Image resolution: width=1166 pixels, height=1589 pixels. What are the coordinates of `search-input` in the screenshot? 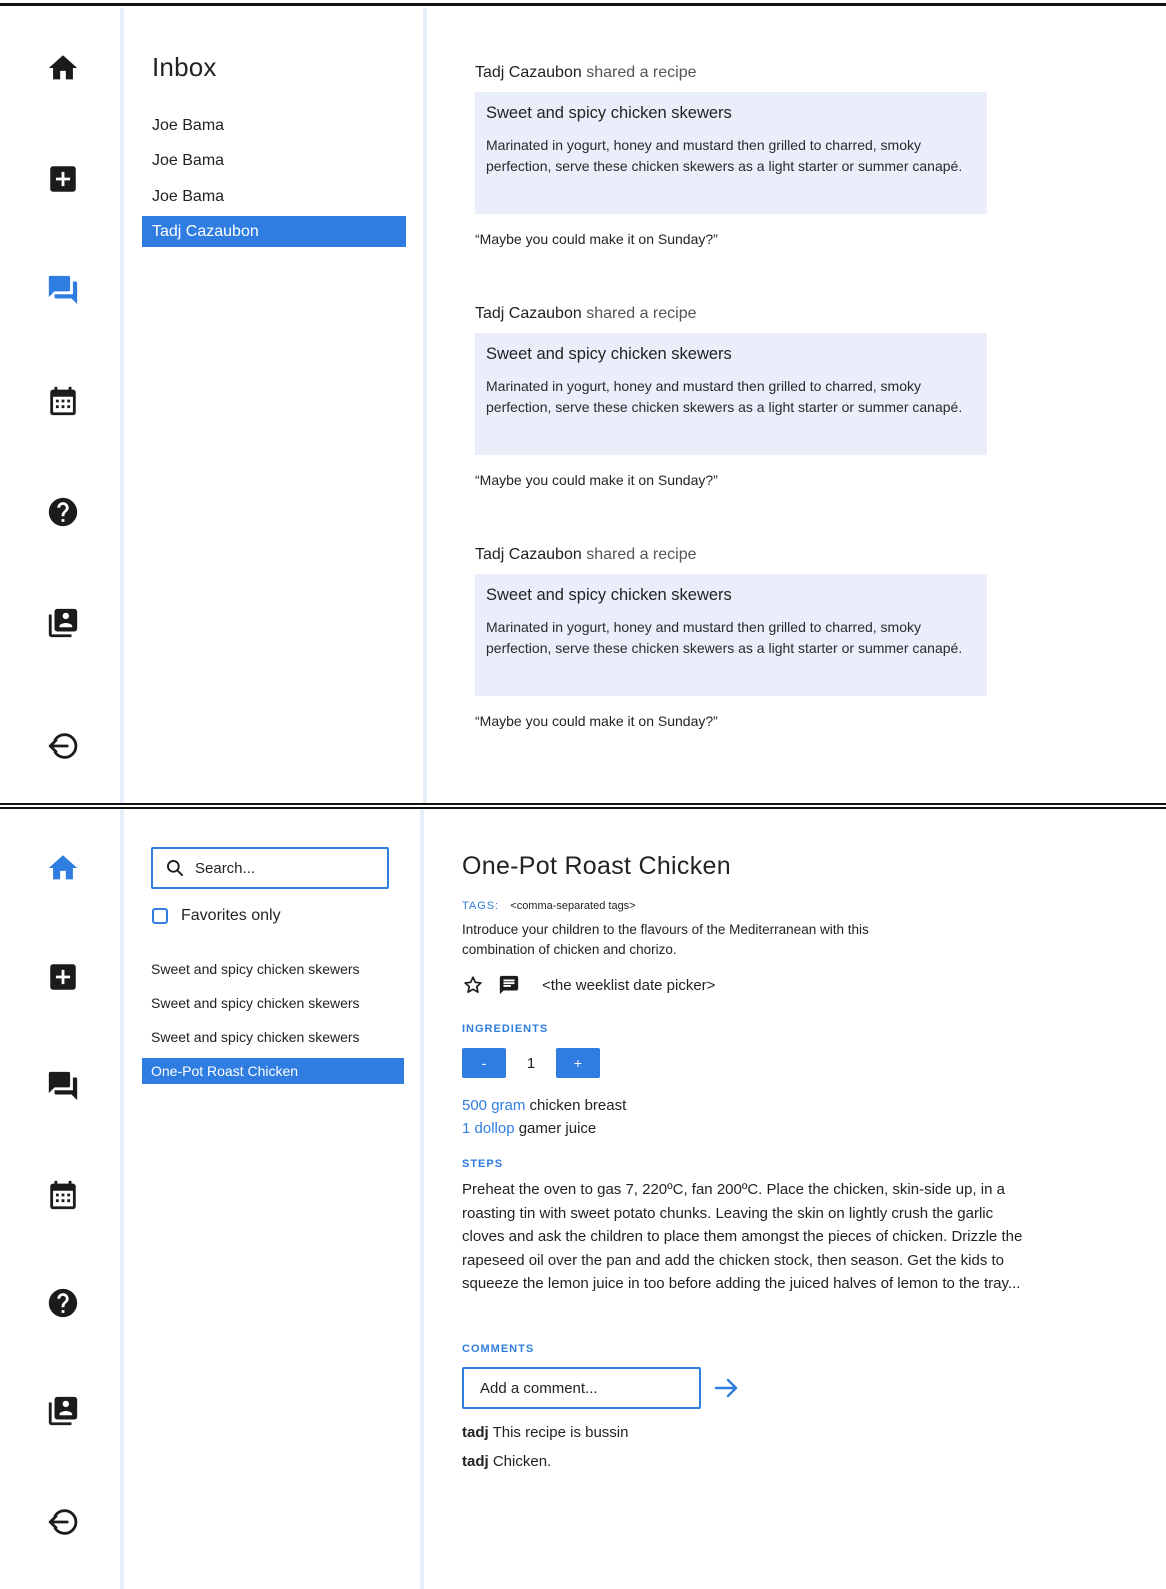 It's located at (285, 868).